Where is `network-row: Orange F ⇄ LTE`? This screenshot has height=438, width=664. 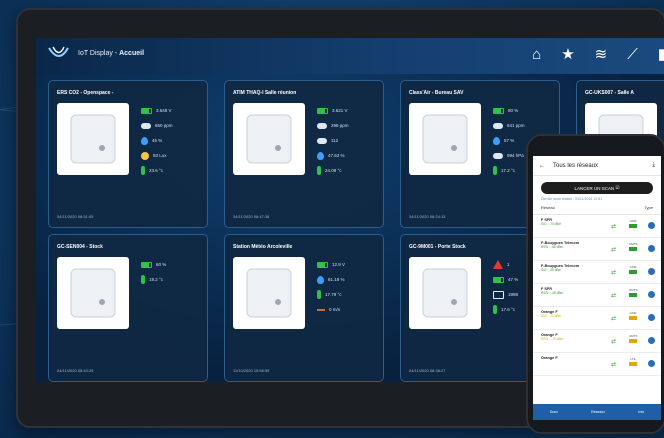 network-row: Orange F ⇄ LTE is located at coordinates (597, 364).